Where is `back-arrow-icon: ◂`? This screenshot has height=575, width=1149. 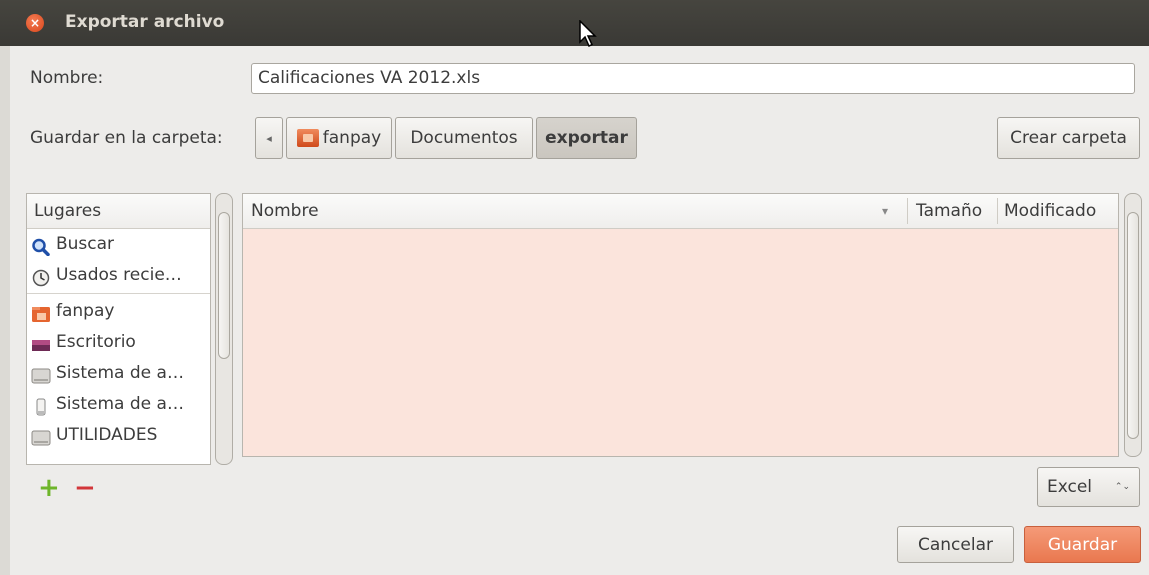 back-arrow-icon: ◂ is located at coordinates (269, 138).